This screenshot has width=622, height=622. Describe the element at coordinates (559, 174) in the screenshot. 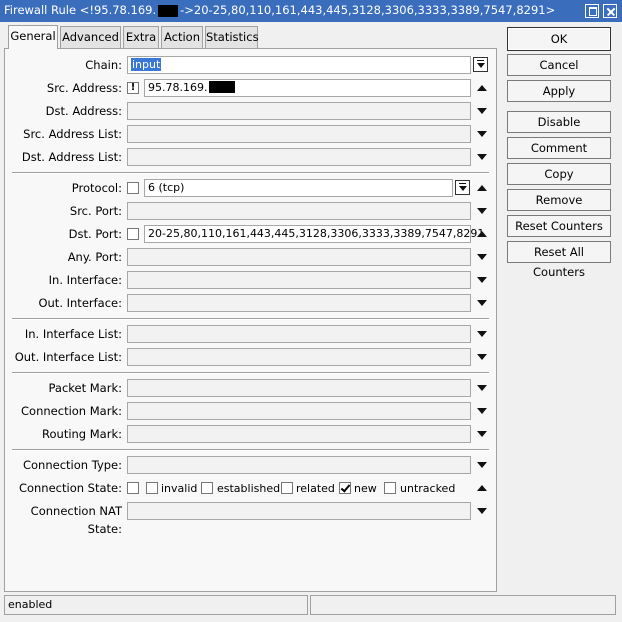

I see `copy-button: Copy` at that location.